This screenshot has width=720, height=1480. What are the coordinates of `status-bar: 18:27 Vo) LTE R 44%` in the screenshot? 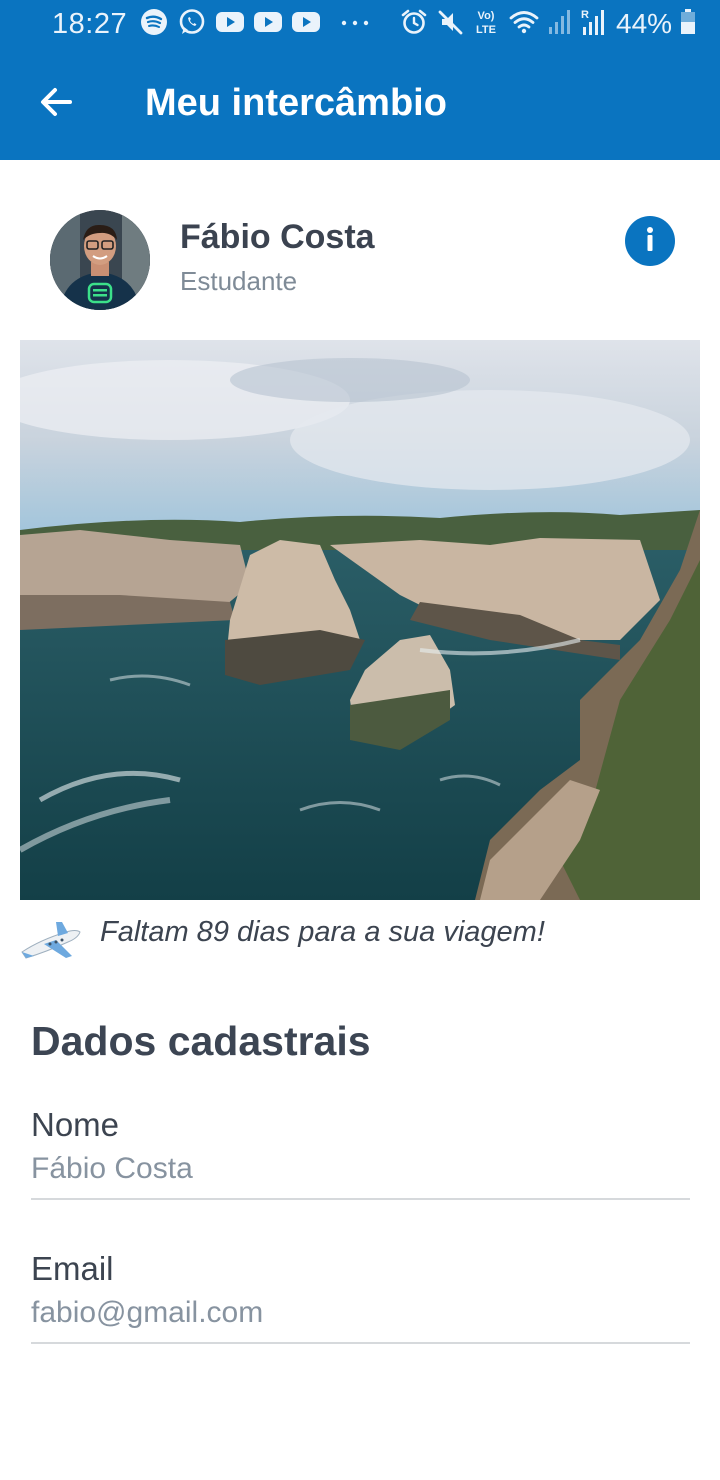 It's located at (360, 25).